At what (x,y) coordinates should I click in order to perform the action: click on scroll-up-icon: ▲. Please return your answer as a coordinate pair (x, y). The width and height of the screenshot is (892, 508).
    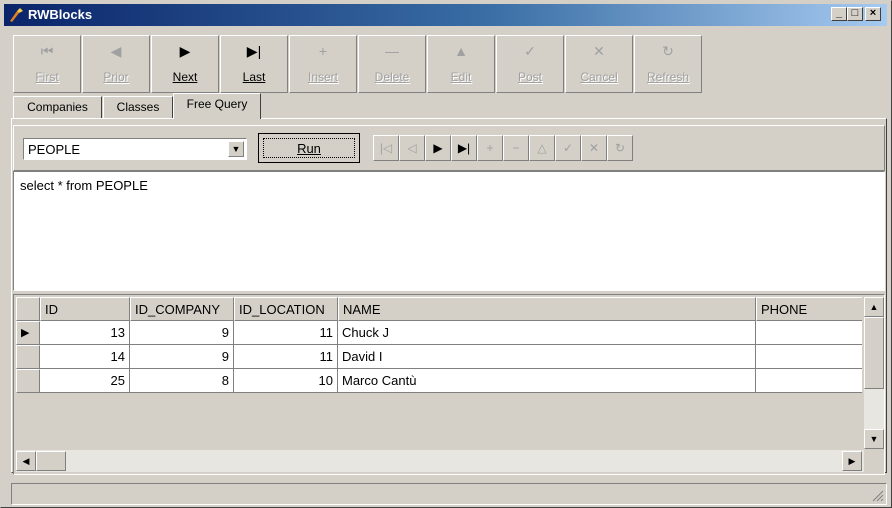
    Looking at the image, I should click on (874, 307).